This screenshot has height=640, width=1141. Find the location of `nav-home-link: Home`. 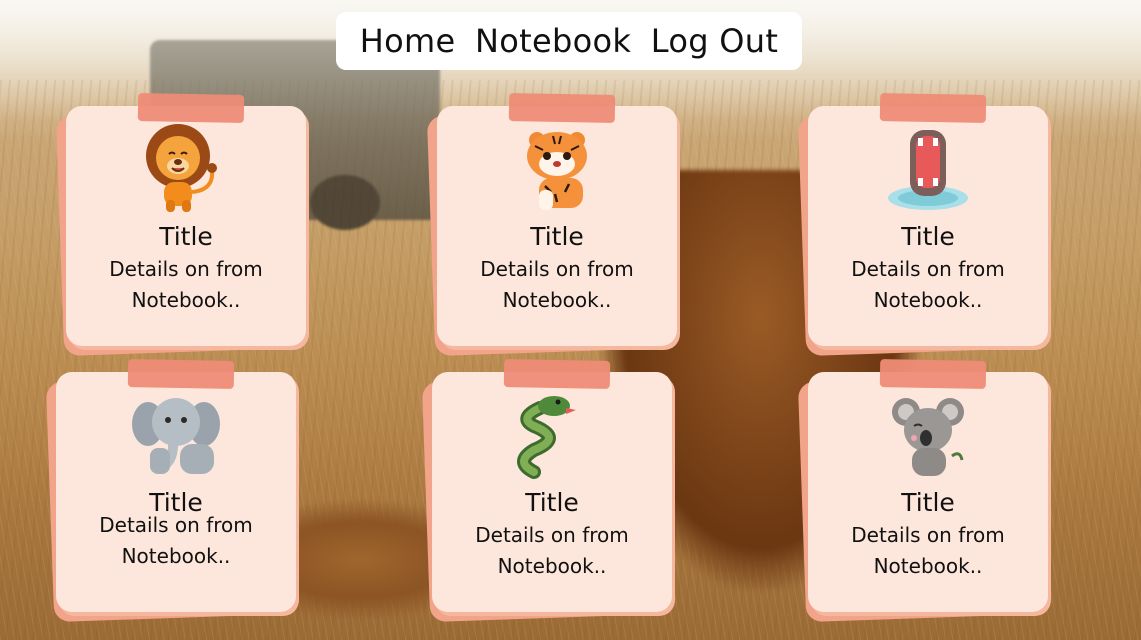

nav-home-link: Home is located at coordinates (408, 41).